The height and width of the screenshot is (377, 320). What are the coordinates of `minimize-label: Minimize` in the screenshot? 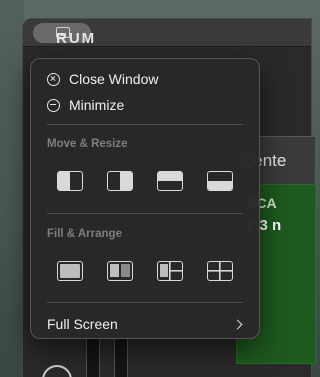 It's located at (97, 105).